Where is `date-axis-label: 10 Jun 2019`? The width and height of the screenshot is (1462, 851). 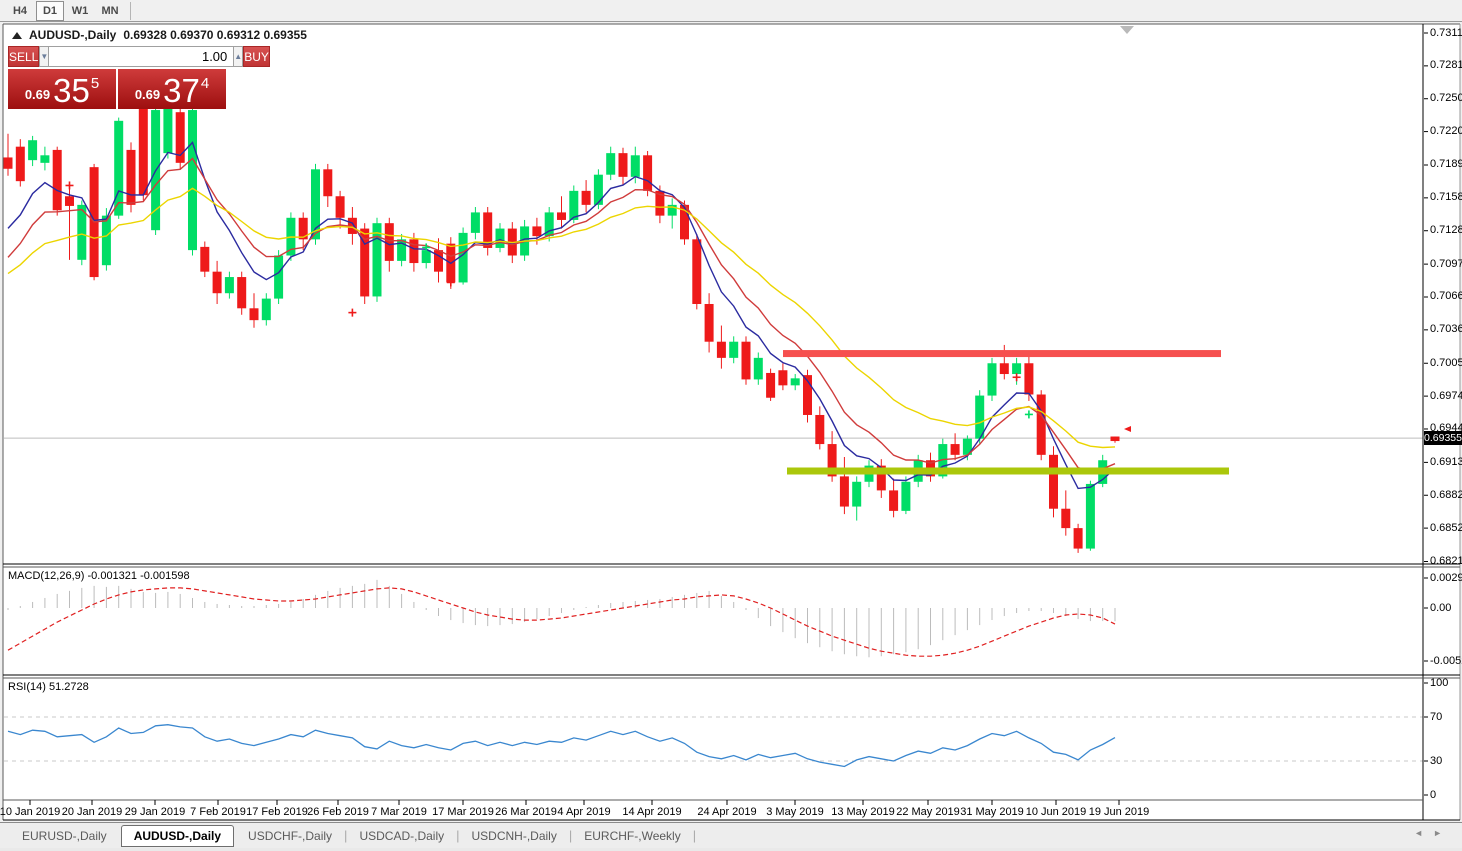
date-axis-label: 10 Jun 2019 is located at coordinates (1056, 812).